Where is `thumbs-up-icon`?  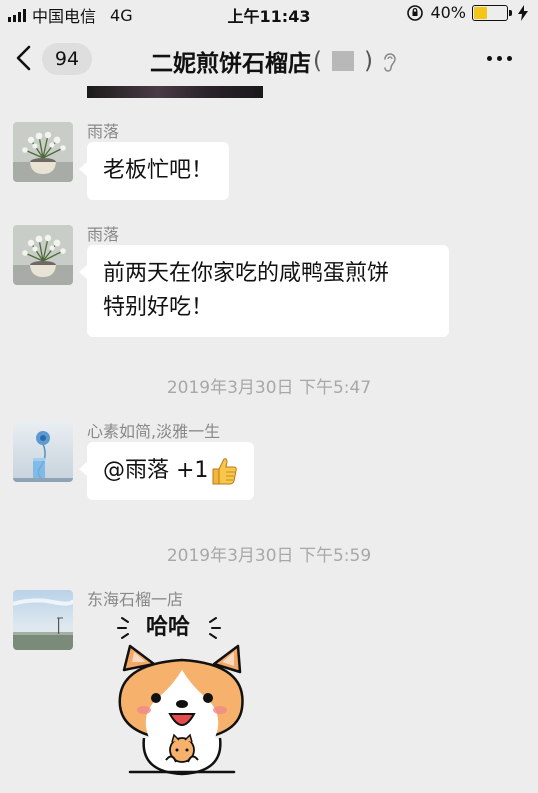 thumbs-up-icon is located at coordinates (225, 471).